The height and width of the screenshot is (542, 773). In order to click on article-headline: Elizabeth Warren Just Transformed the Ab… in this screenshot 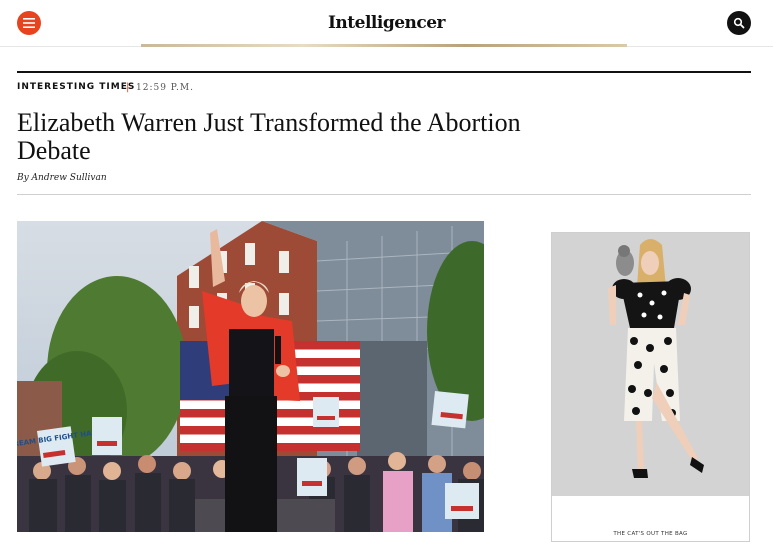, I will do `click(269, 136)`.